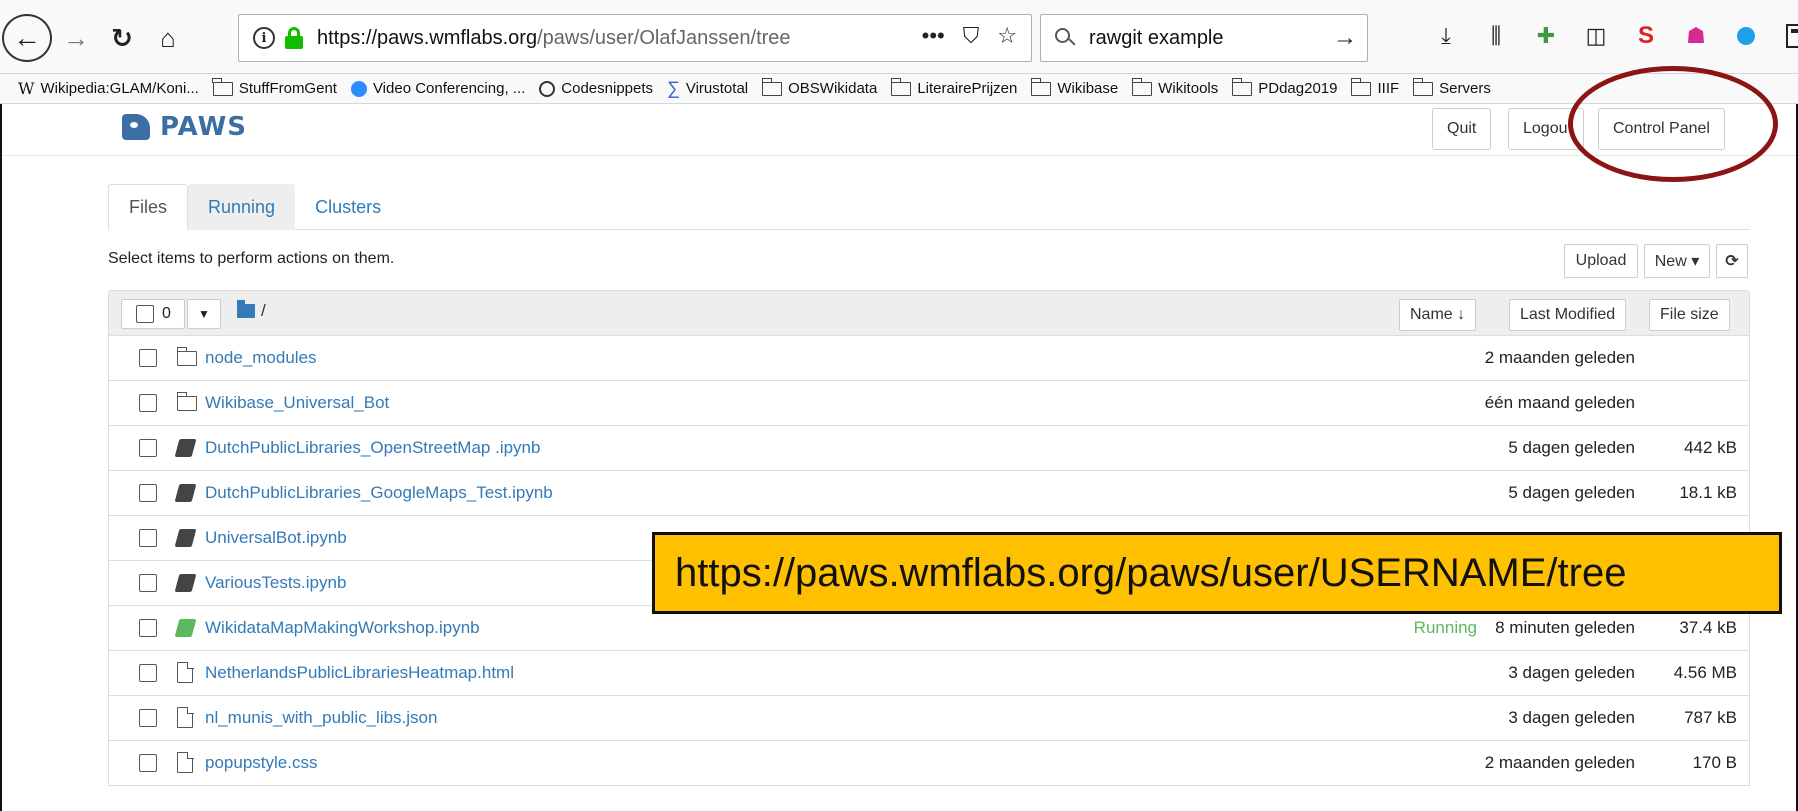 The height and width of the screenshot is (811, 1798). What do you see at coordinates (1438, 315) in the screenshot?
I see `sort-by-name-button: Name ↓` at bounding box center [1438, 315].